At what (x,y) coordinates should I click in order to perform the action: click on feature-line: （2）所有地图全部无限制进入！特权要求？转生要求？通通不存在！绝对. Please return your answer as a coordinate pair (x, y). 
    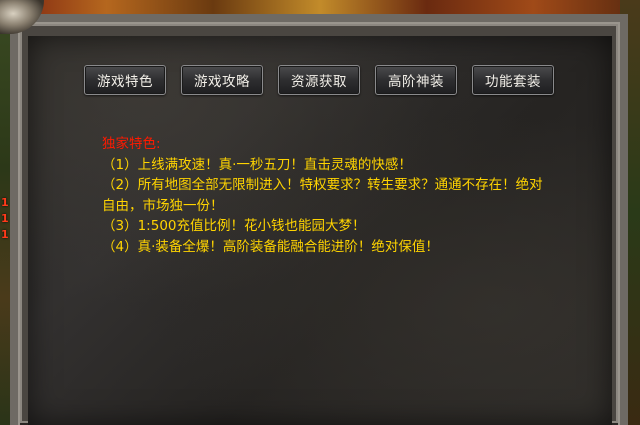
    Looking at the image, I should click on (322, 185).